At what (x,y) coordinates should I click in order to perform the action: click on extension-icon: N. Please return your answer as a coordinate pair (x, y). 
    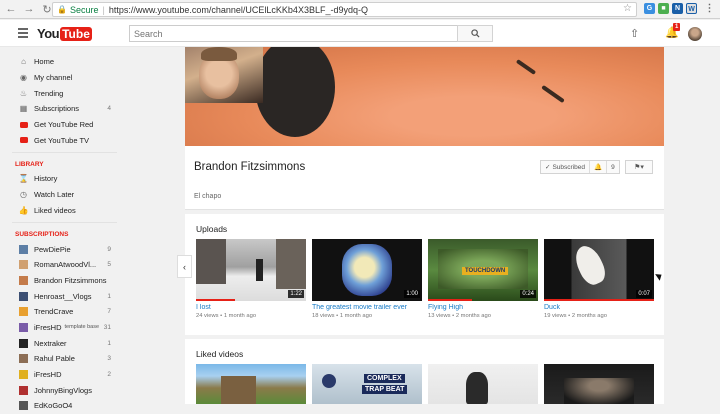
    Looking at the image, I should click on (677, 8).